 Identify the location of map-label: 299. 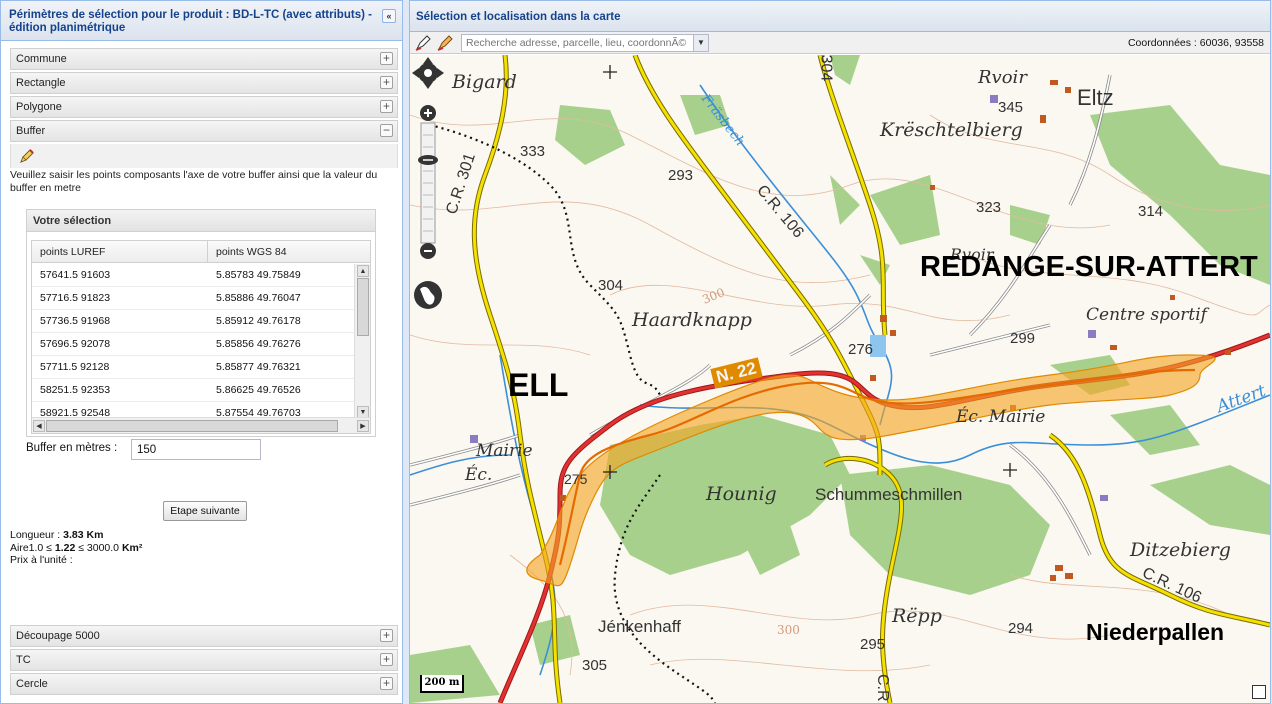
(1023, 338).